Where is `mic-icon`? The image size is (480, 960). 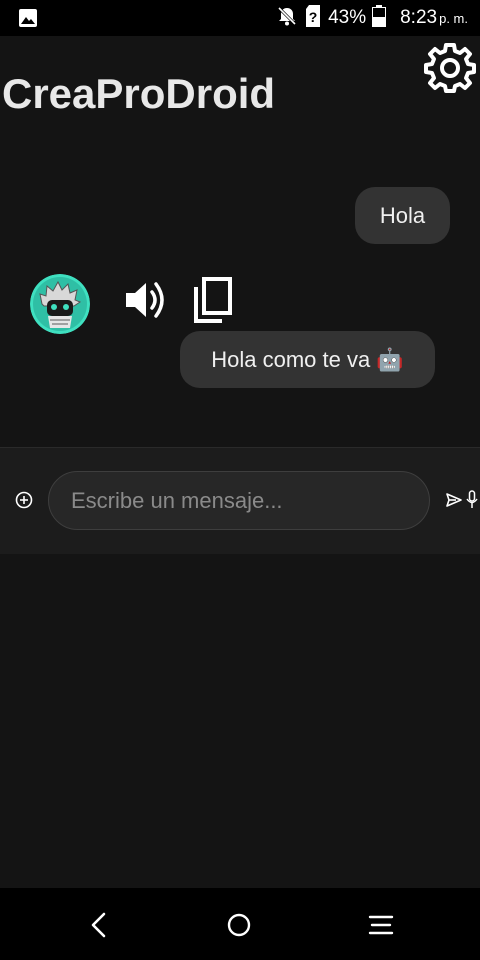 mic-icon is located at coordinates (472, 499).